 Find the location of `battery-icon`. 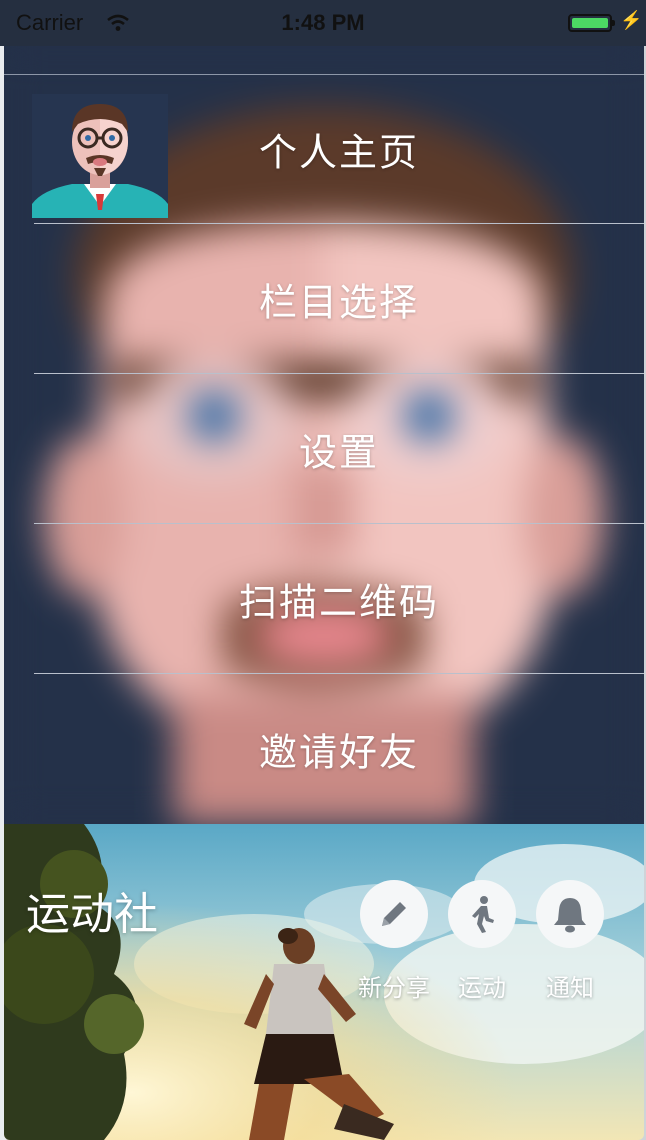

battery-icon is located at coordinates (591, 23).